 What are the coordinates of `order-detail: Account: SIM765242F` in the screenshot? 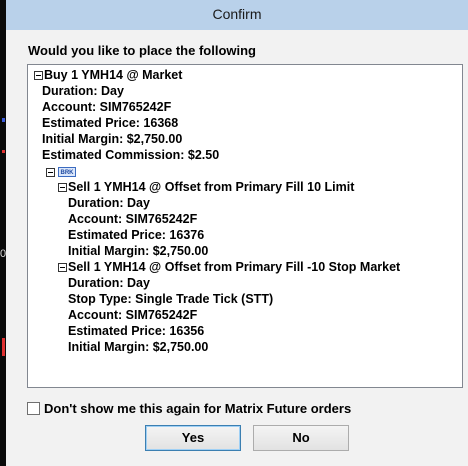 It's located at (107, 107).